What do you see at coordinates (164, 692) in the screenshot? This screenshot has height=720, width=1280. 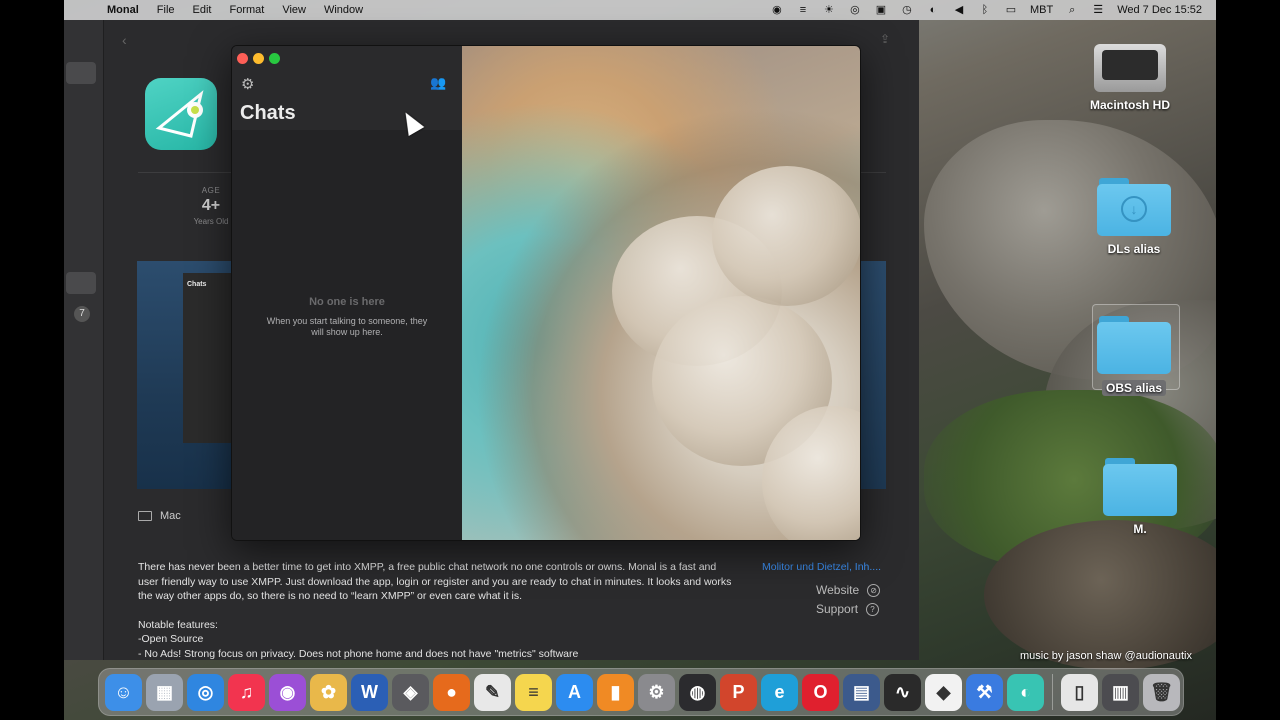 I see `launchpad-icon: ▦` at bounding box center [164, 692].